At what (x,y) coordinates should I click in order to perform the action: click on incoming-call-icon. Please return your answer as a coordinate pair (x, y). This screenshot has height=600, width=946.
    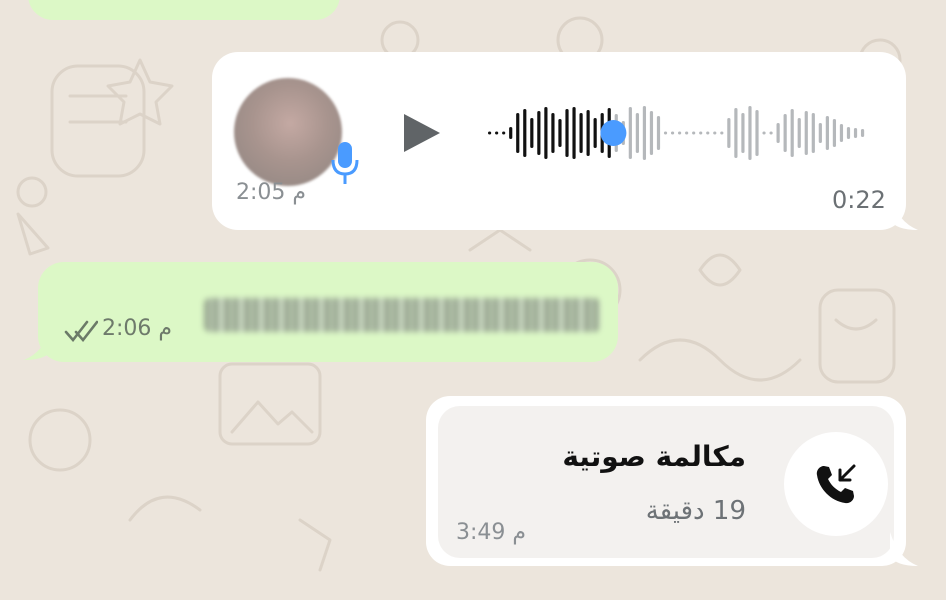
    Looking at the image, I should click on (836, 484).